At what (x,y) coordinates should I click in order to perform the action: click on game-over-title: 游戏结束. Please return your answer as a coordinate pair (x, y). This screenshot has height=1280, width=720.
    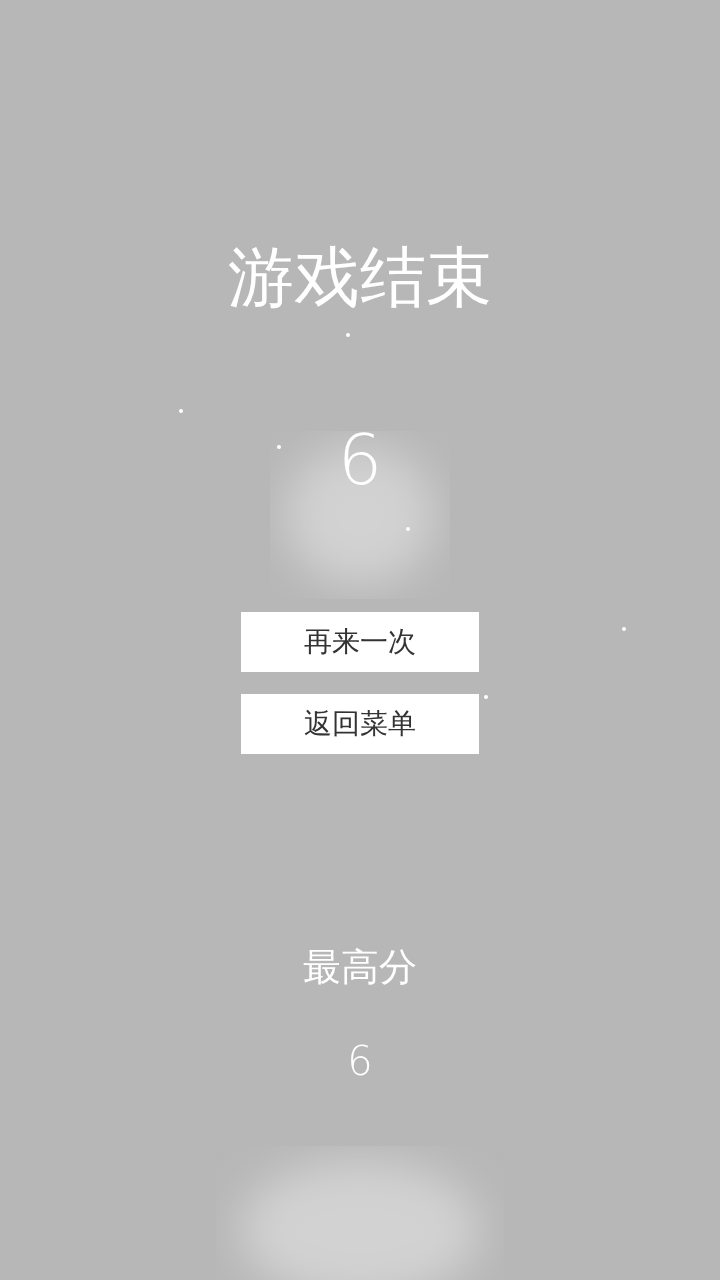
    Looking at the image, I should click on (360, 278).